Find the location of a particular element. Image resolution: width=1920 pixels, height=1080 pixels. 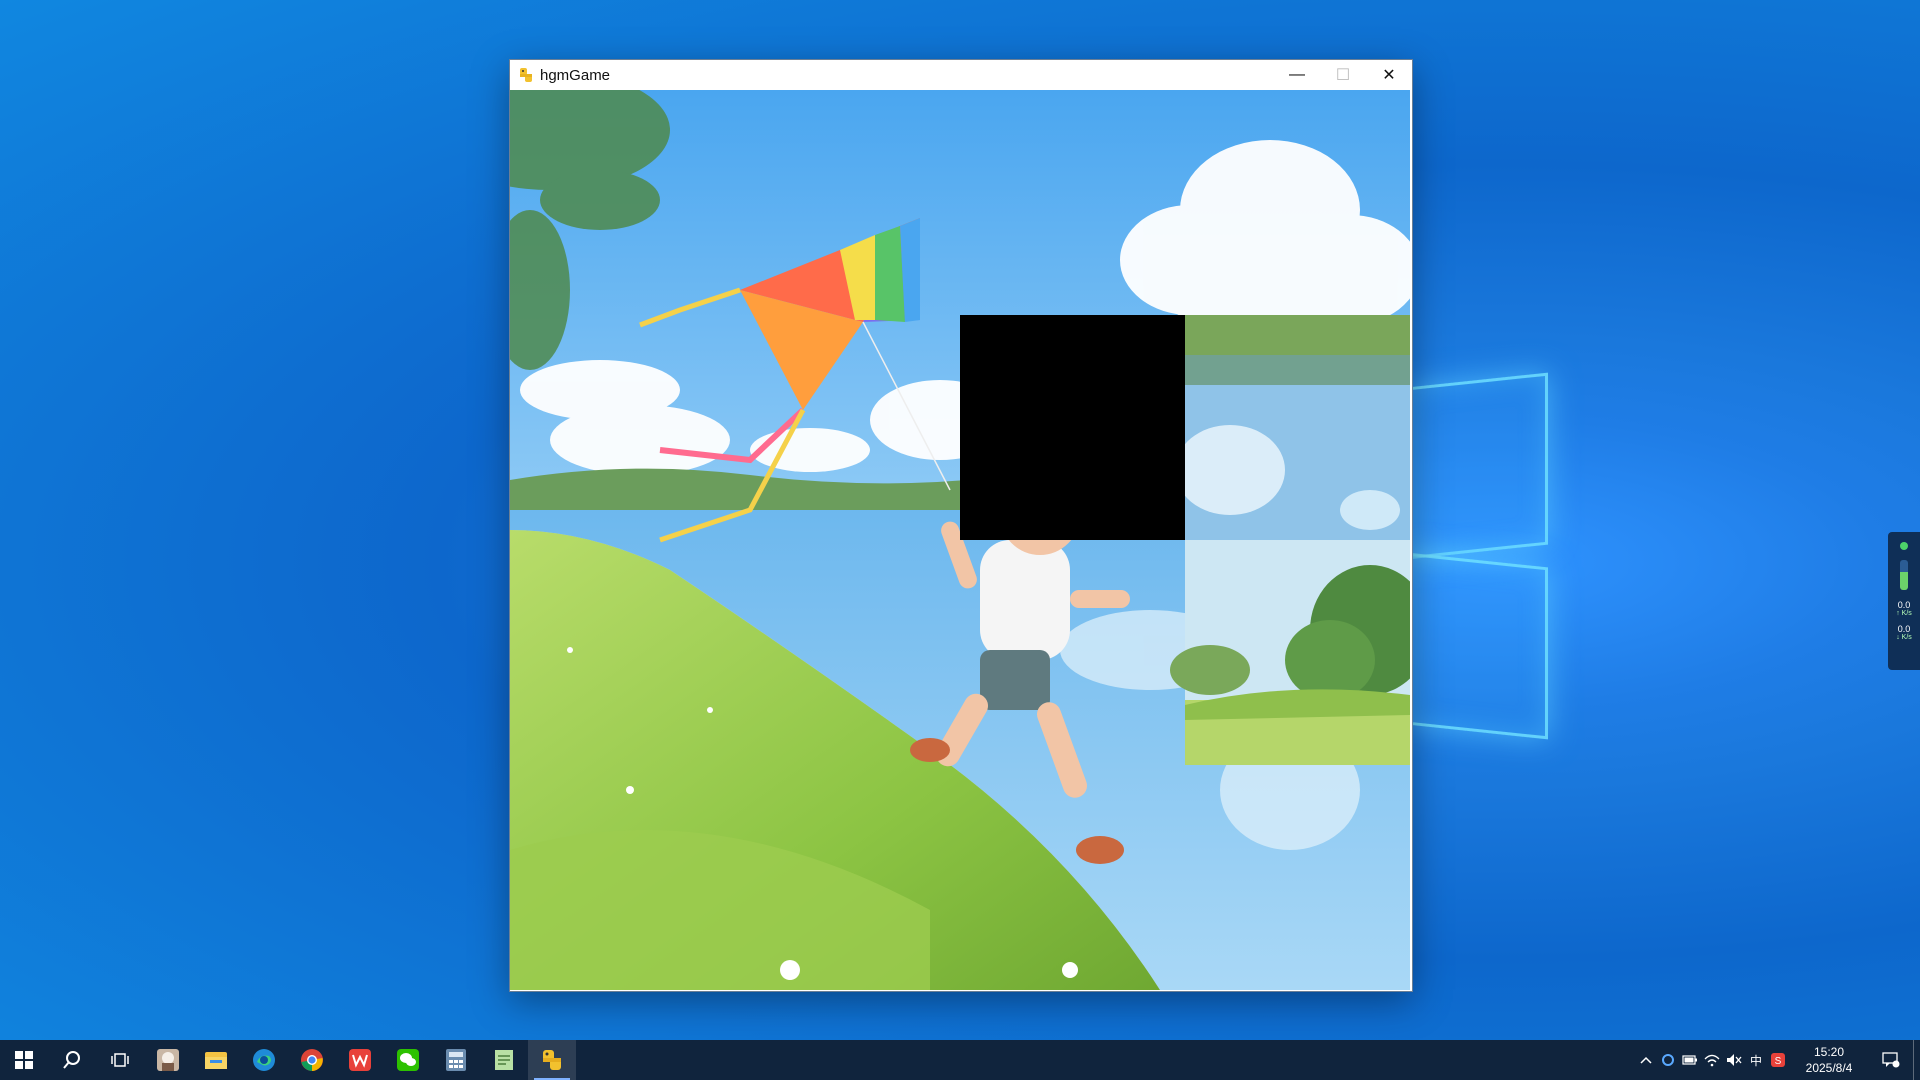

volume-muted-icon is located at coordinates (1734, 1060).